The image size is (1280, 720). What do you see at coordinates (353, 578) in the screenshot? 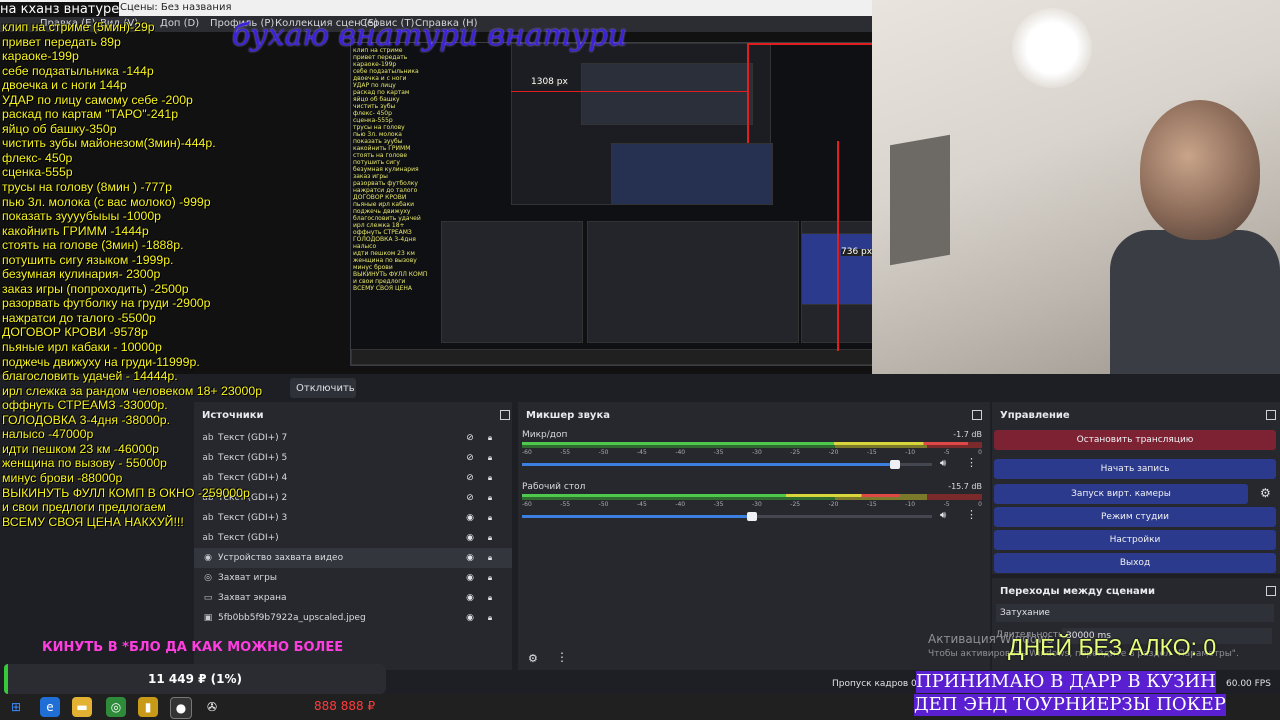
I see `source-item: ◎ Захват игры ◉ 🔒︎` at bounding box center [353, 578].